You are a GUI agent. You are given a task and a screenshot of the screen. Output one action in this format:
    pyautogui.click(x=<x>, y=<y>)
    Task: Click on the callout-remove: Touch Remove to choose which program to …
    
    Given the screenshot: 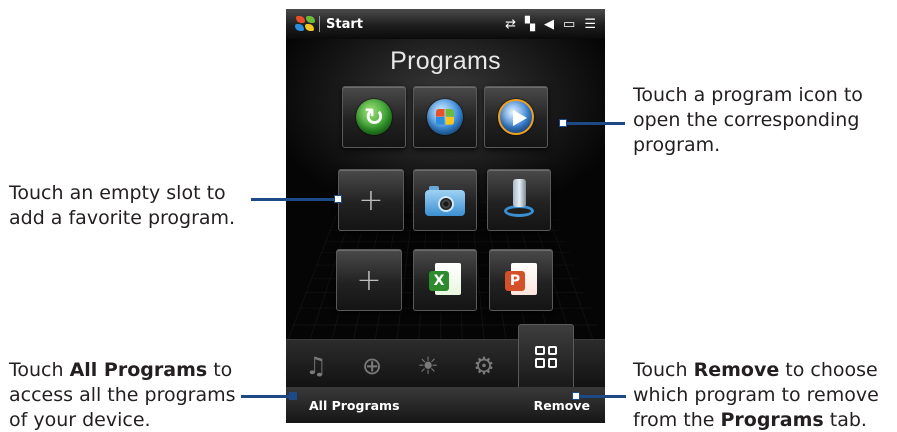 What is the action you would take?
    pyautogui.click(x=756, y=395)
    